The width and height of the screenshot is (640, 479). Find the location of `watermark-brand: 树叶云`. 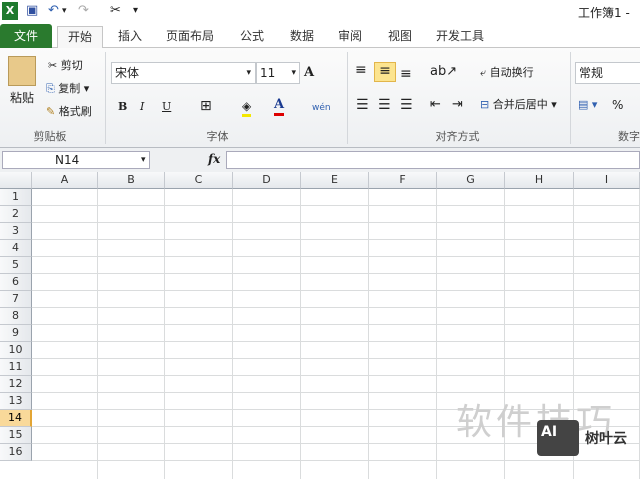

watermark-brand: 树叶云 is located at coordinates (606, 439).